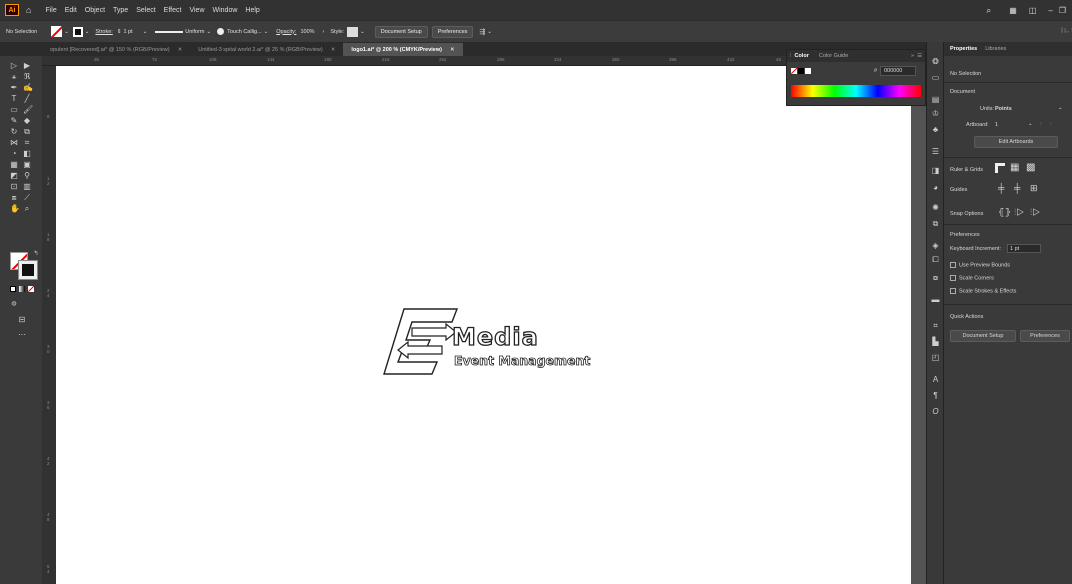 Image resolution: width=1072 pixels, height=584 pixels. I want to click on stroke-weight-input: 1 pt, so click(127, 32).